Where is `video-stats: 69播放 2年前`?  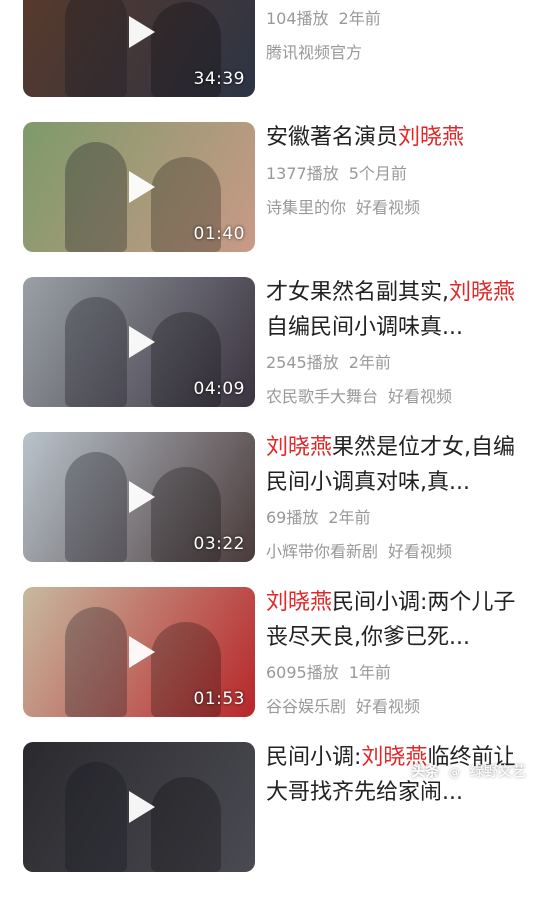 video-stats: 69播放 2年前 is located at coordinates (318, 516).